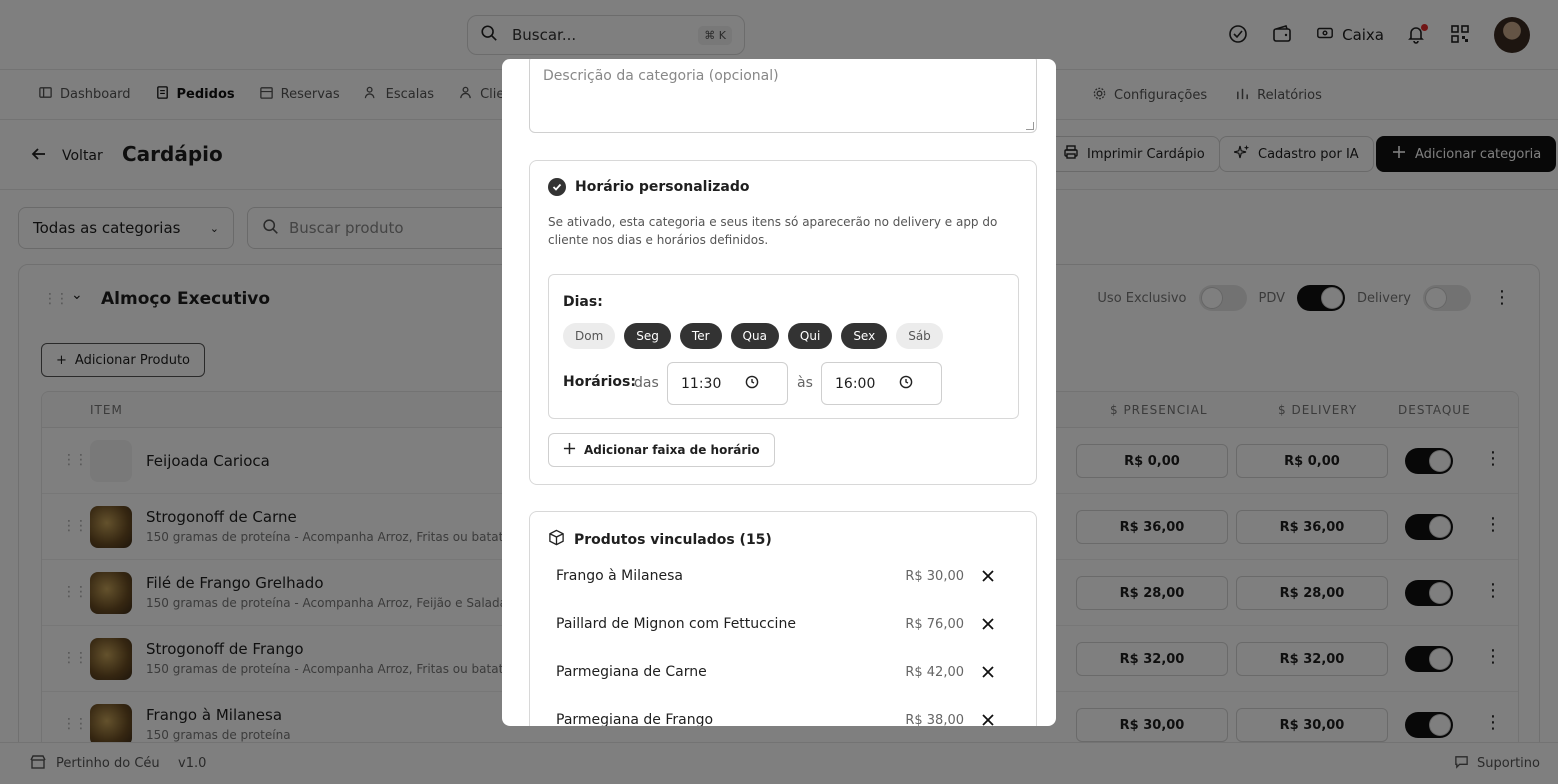 This screenshot has width=1558, height=784. What do you see at coordinates (776, 672) in the screenshot?
I see `list-item: Parmegiana de Carne R$ 42,00` at bounding box center [776, 672].